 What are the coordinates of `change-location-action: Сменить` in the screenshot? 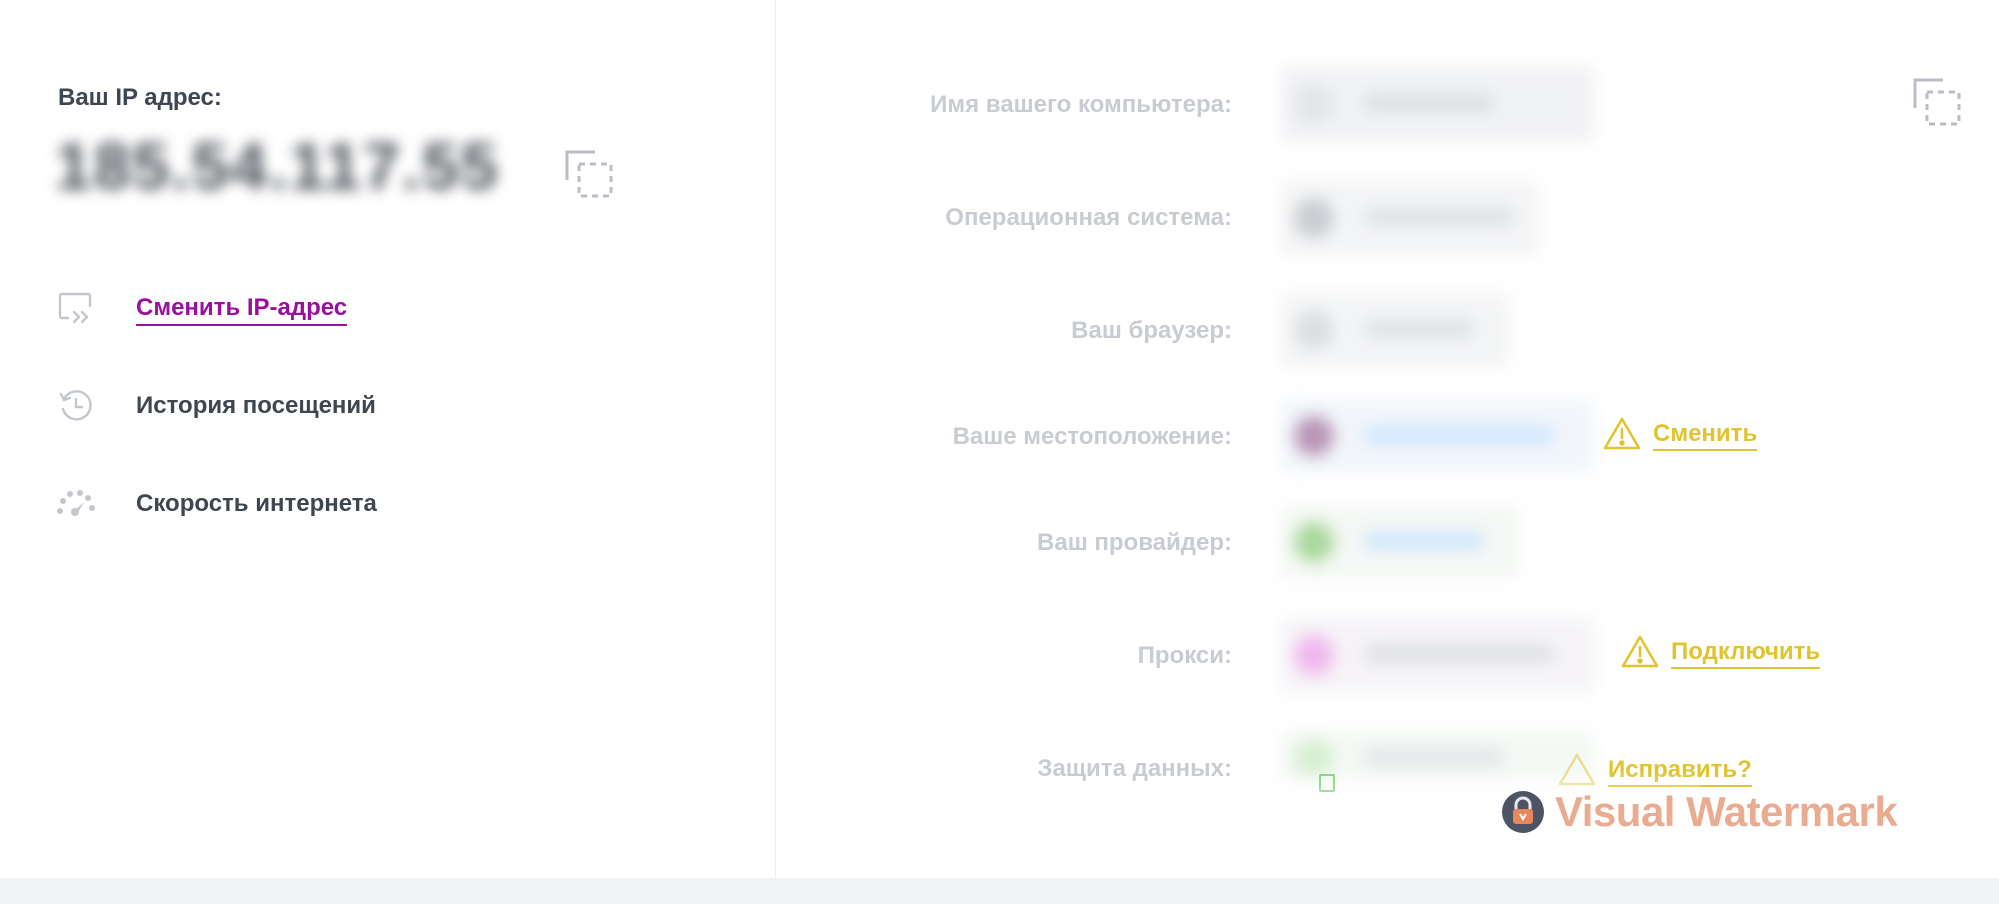 It's located at (1680, 435).